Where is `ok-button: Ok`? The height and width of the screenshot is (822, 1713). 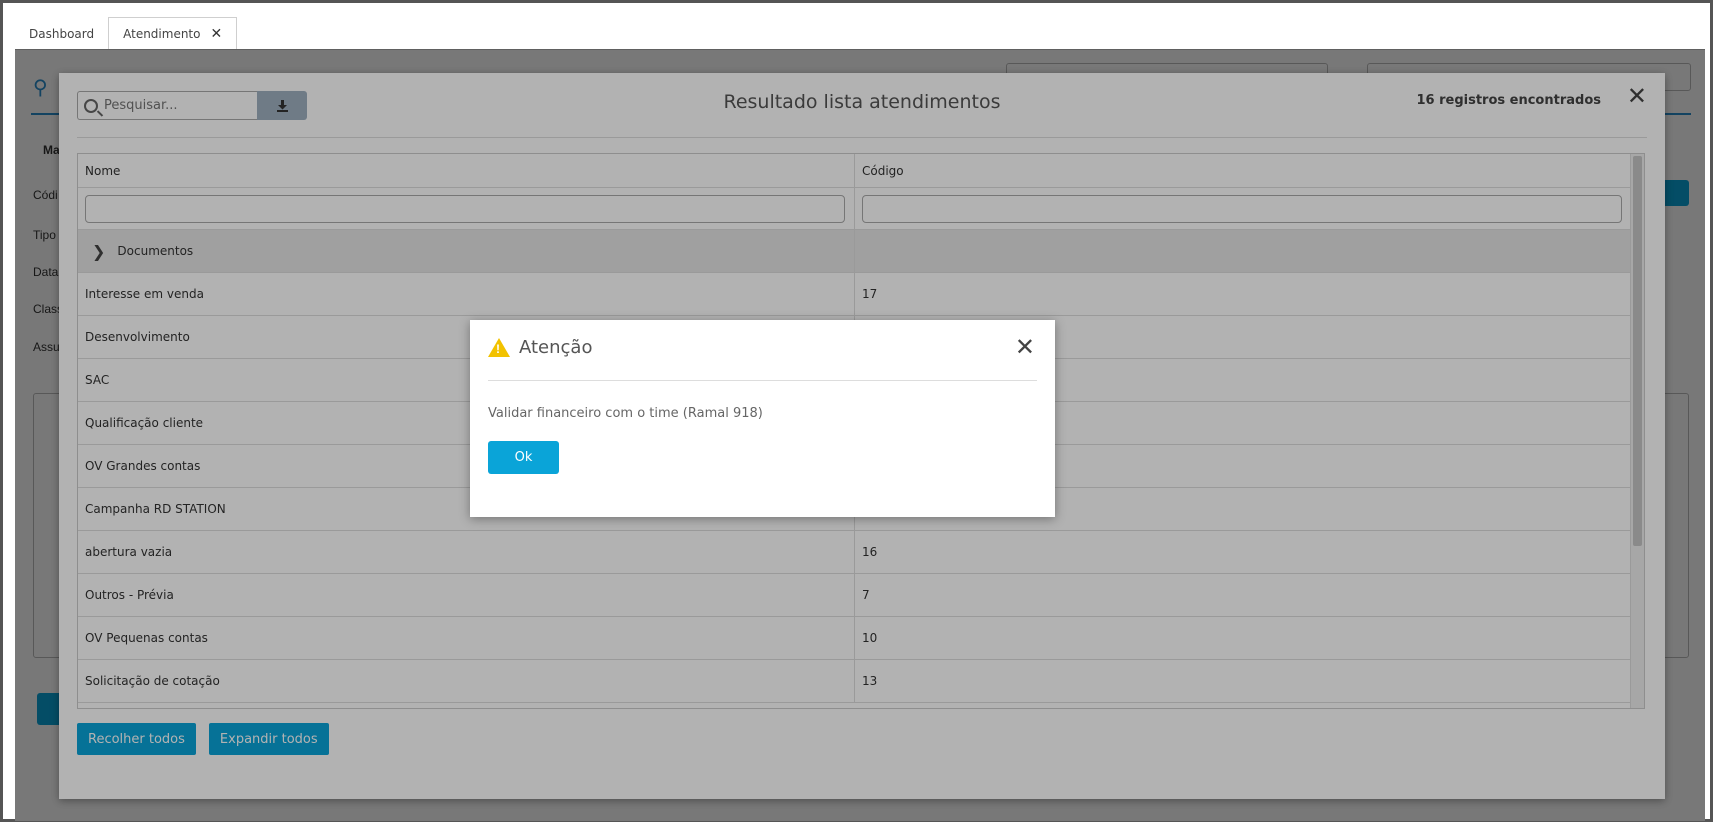 ok-button: Ok is located at coordinates (523, 457).